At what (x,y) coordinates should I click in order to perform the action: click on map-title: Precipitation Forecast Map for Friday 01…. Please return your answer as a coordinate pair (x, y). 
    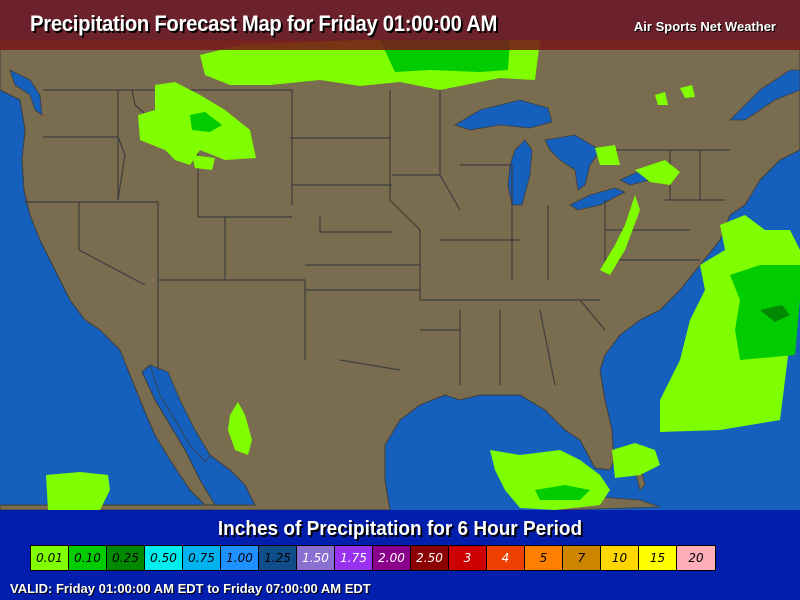
    Looking at the image, I should click on (264, 23).